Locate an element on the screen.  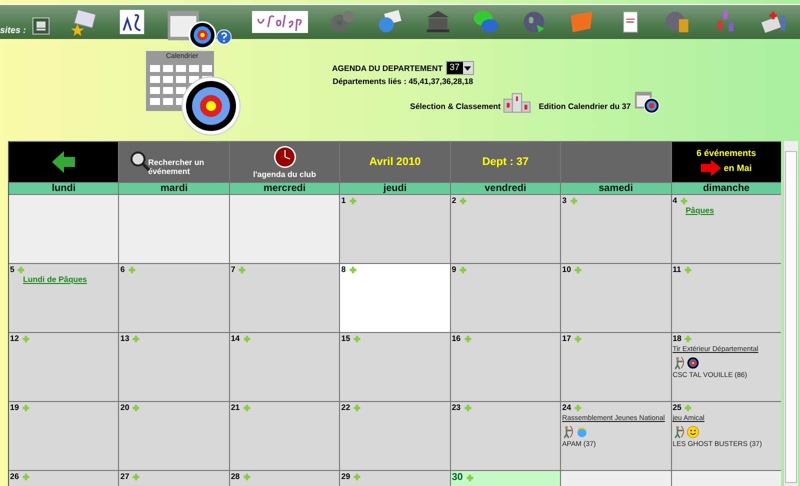
day-cell: 16 is located at coordinates (505, 367).